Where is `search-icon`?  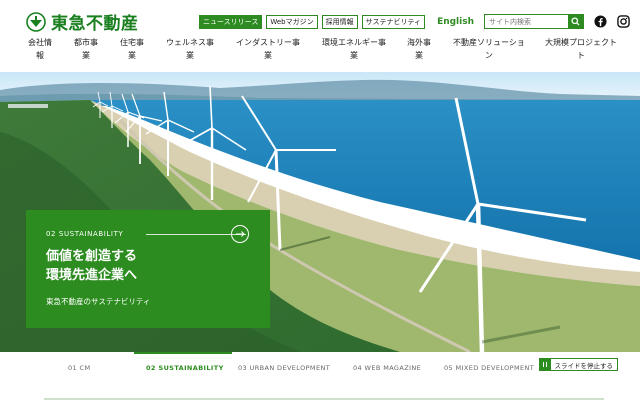
search-icon is located at coordinates (575, 21).